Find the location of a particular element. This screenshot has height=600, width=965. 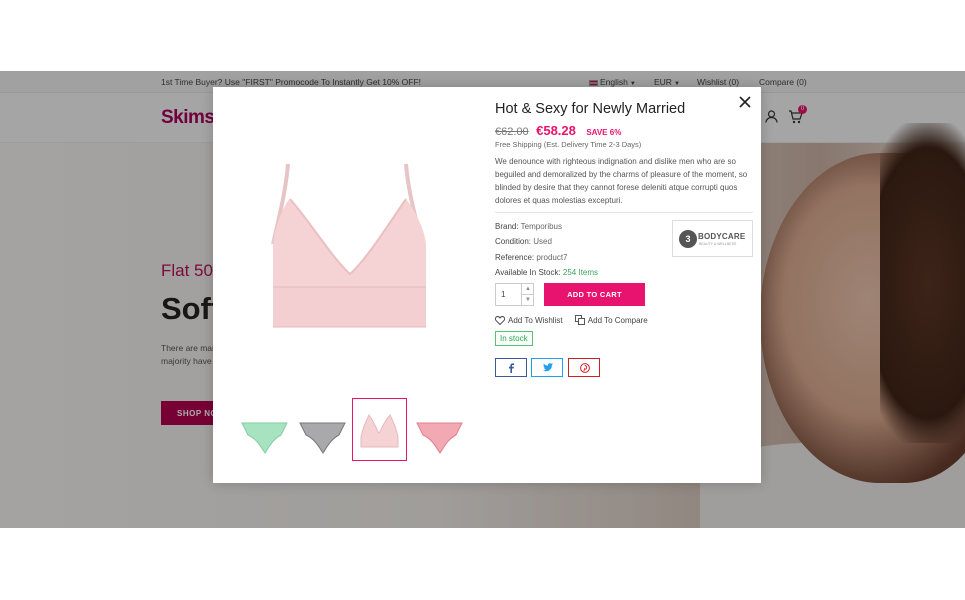

quantity-up-icon: ▲ is located at coordinates (527, 289).